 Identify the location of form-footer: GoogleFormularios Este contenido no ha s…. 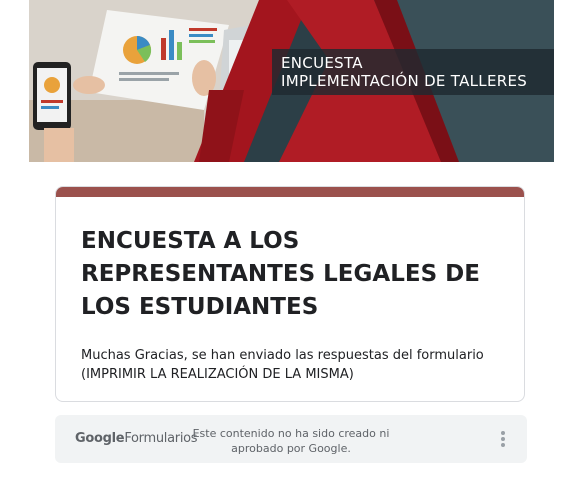
(291, 439).